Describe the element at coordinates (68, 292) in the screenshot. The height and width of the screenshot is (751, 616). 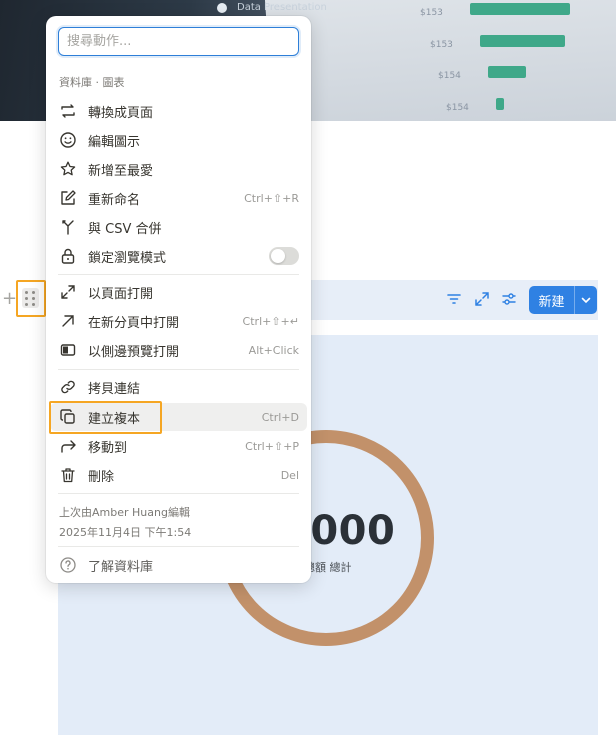
I see `expand-icon` at that location.